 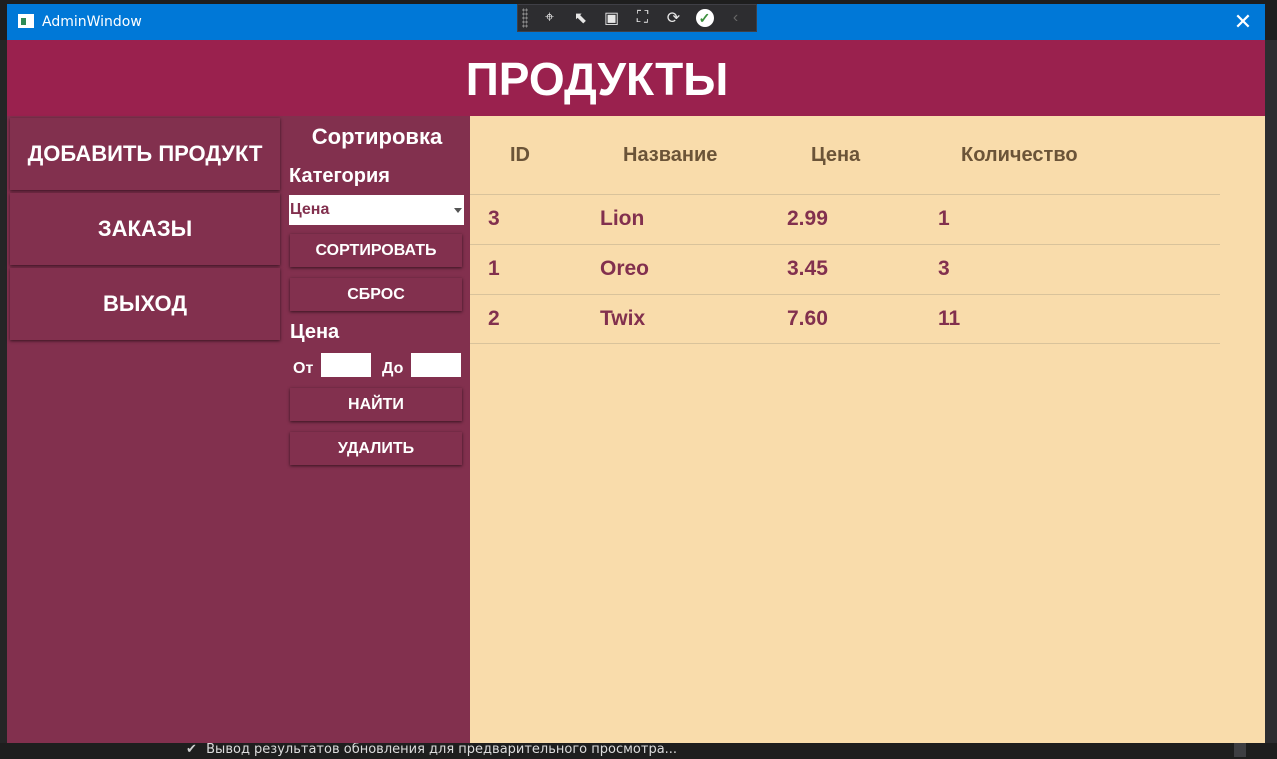 What do you see at coordinates (339, 176) in the screenshot?
I see `category-label: Категория` at bounding box center [339, 176].